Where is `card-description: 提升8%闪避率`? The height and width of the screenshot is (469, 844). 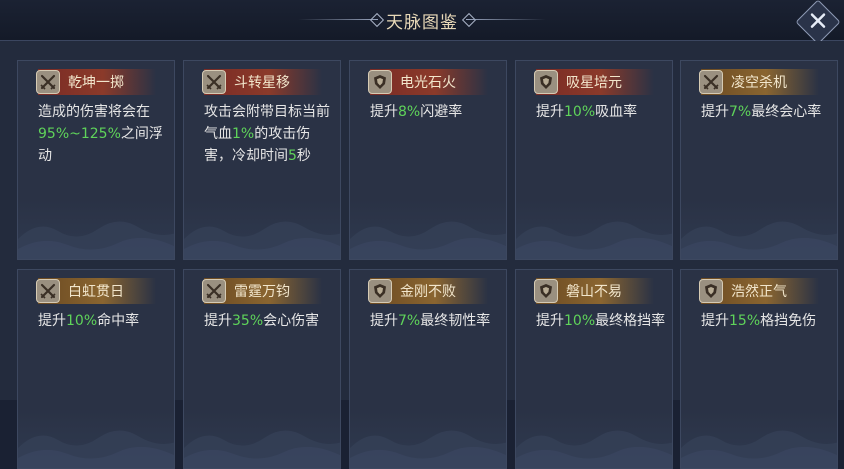
card-description: 提升8%闪避率 is located at coordinates (435, 112).